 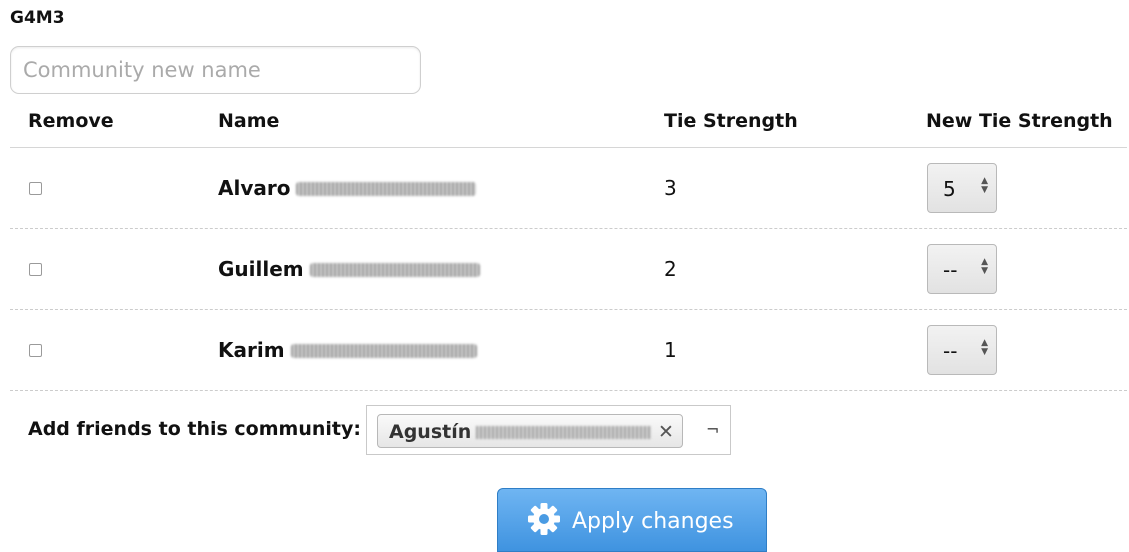 I want to click on selected-friend-name: Agustín, so click(x=430, y=432).